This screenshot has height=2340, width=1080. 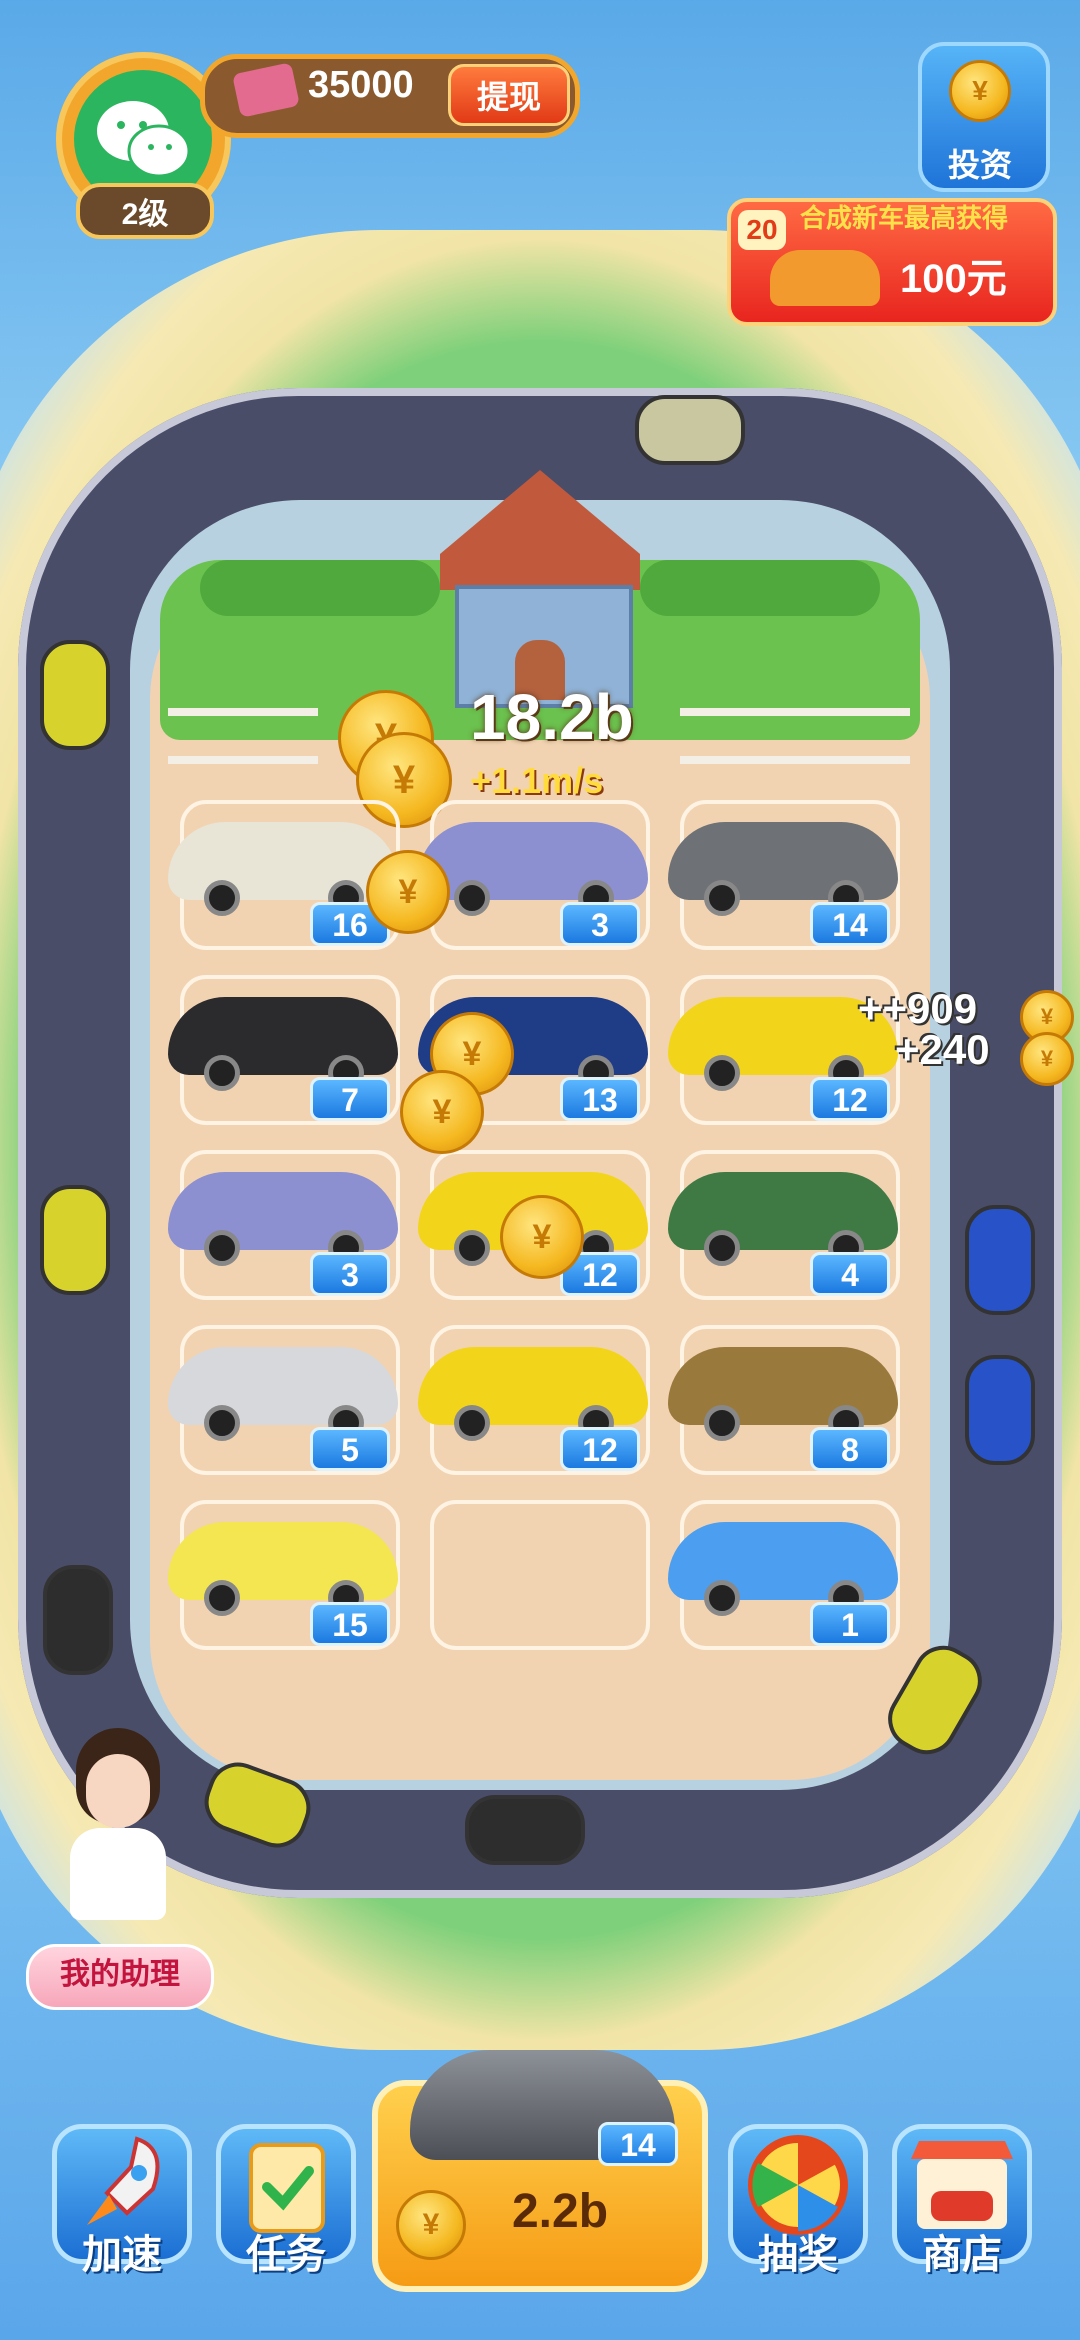 What do you see at coordinates (825, 278) in the screenshot?
I see `reward-car-icon` at bounding box center [825, 278].